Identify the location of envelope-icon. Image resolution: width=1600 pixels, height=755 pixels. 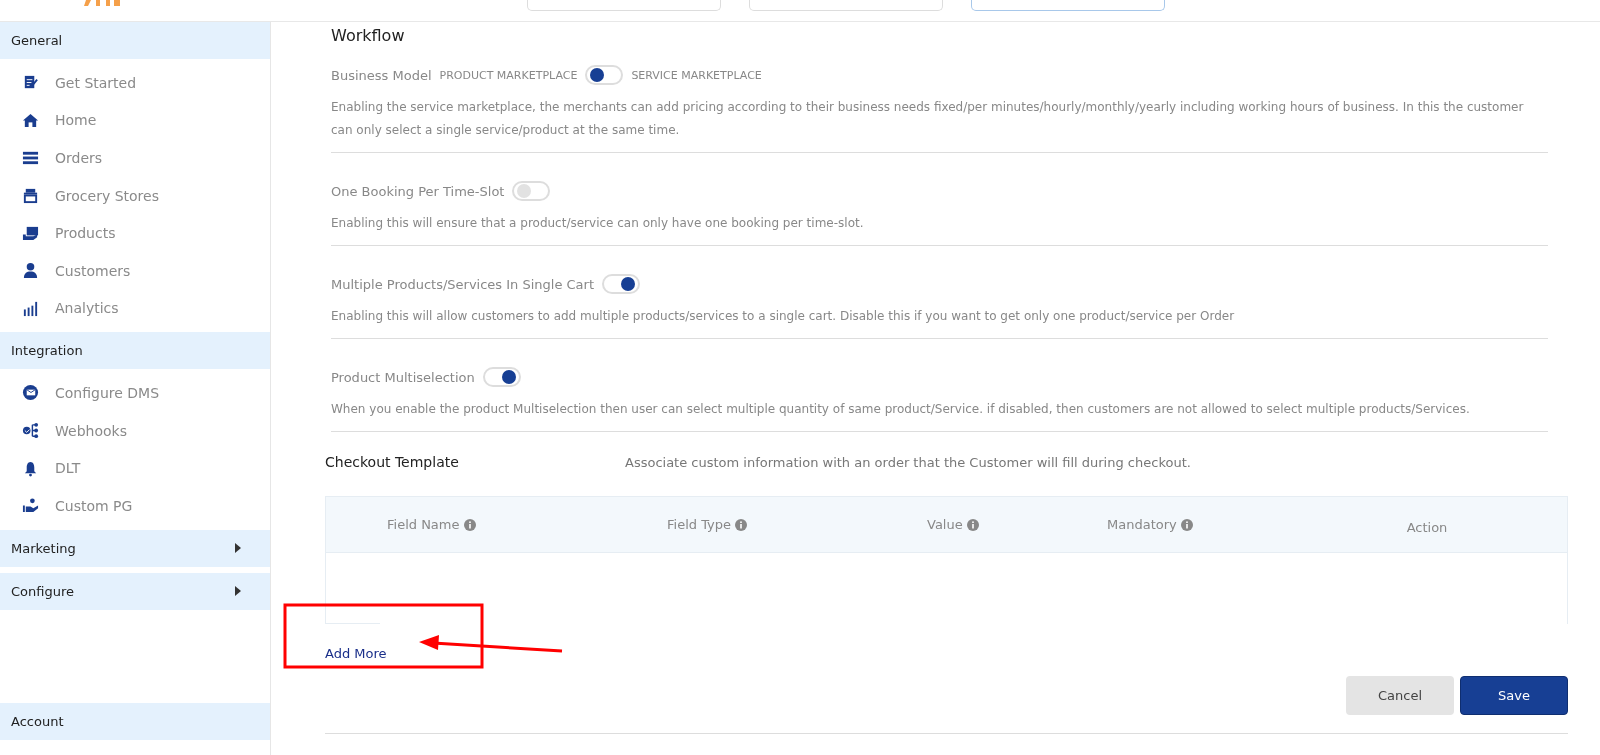
(30, 393).